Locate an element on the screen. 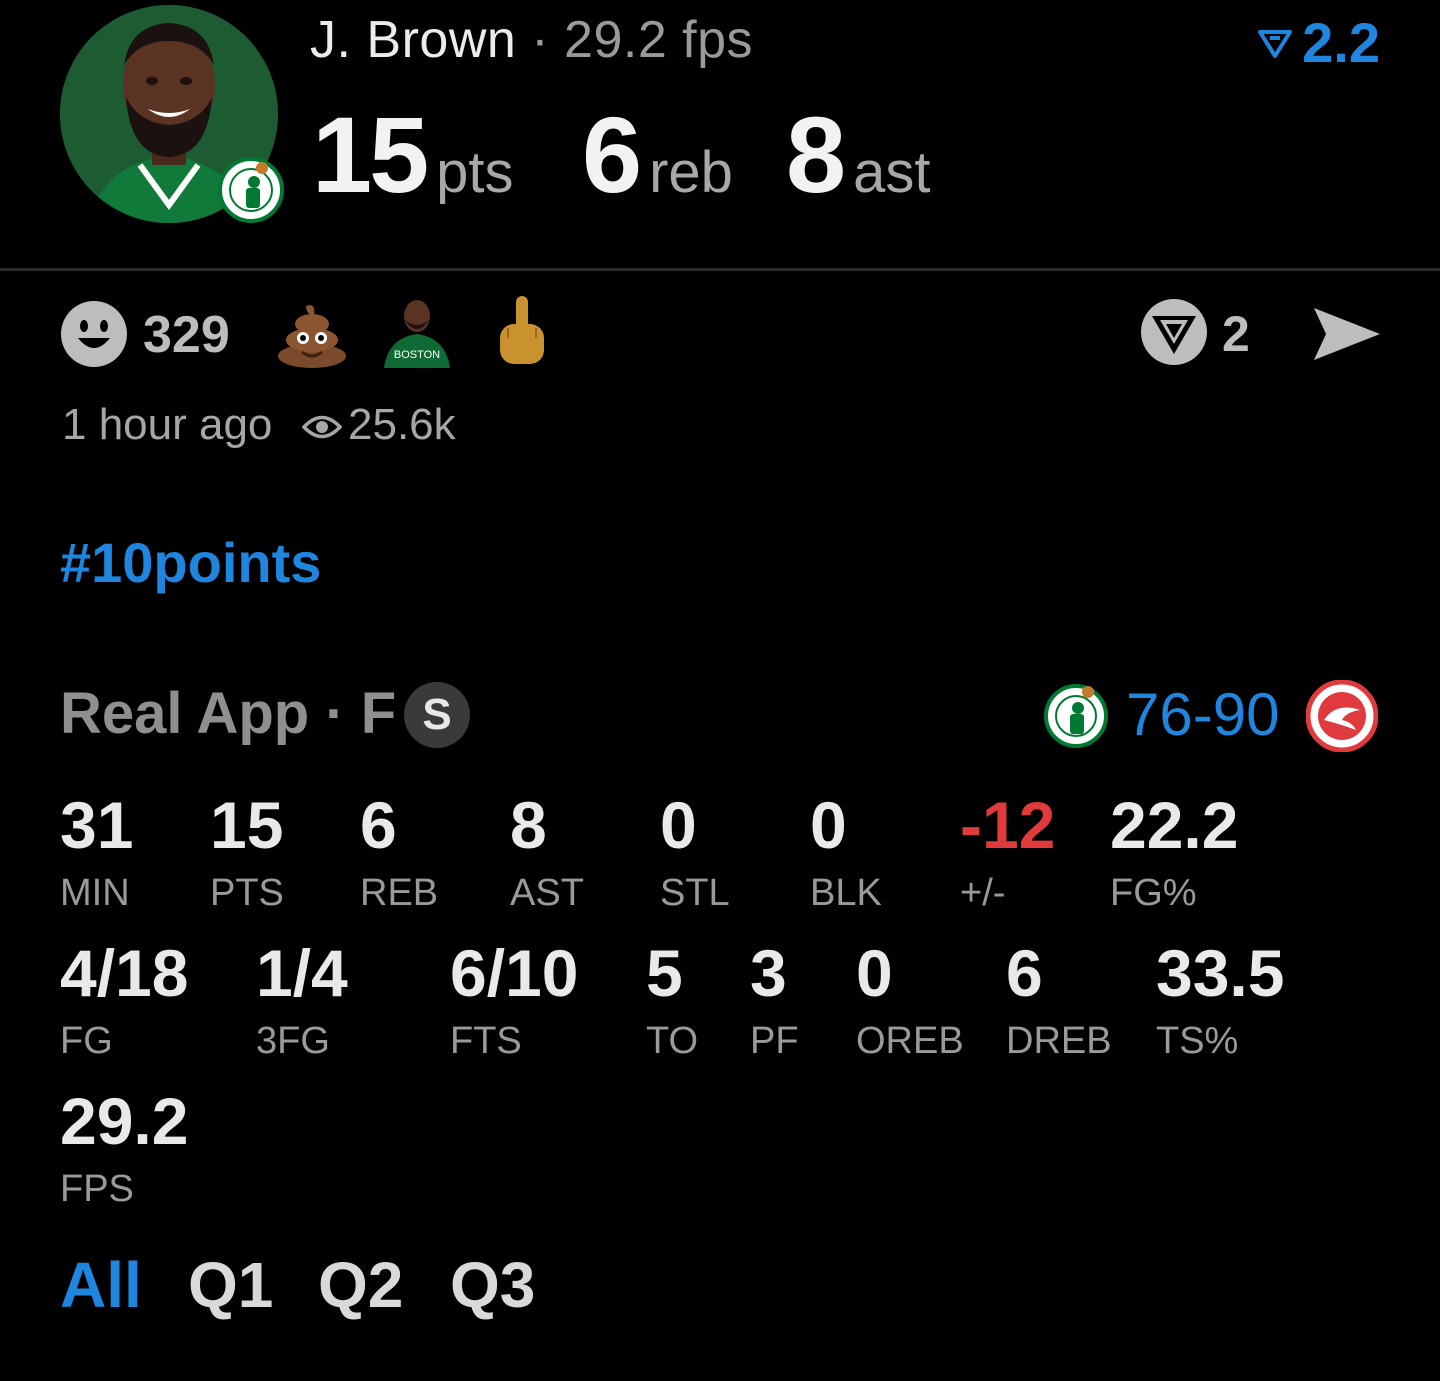 This screenshot has width=1440, height=1381. stat-value: 6/10 is located at coordinates (514, 973).